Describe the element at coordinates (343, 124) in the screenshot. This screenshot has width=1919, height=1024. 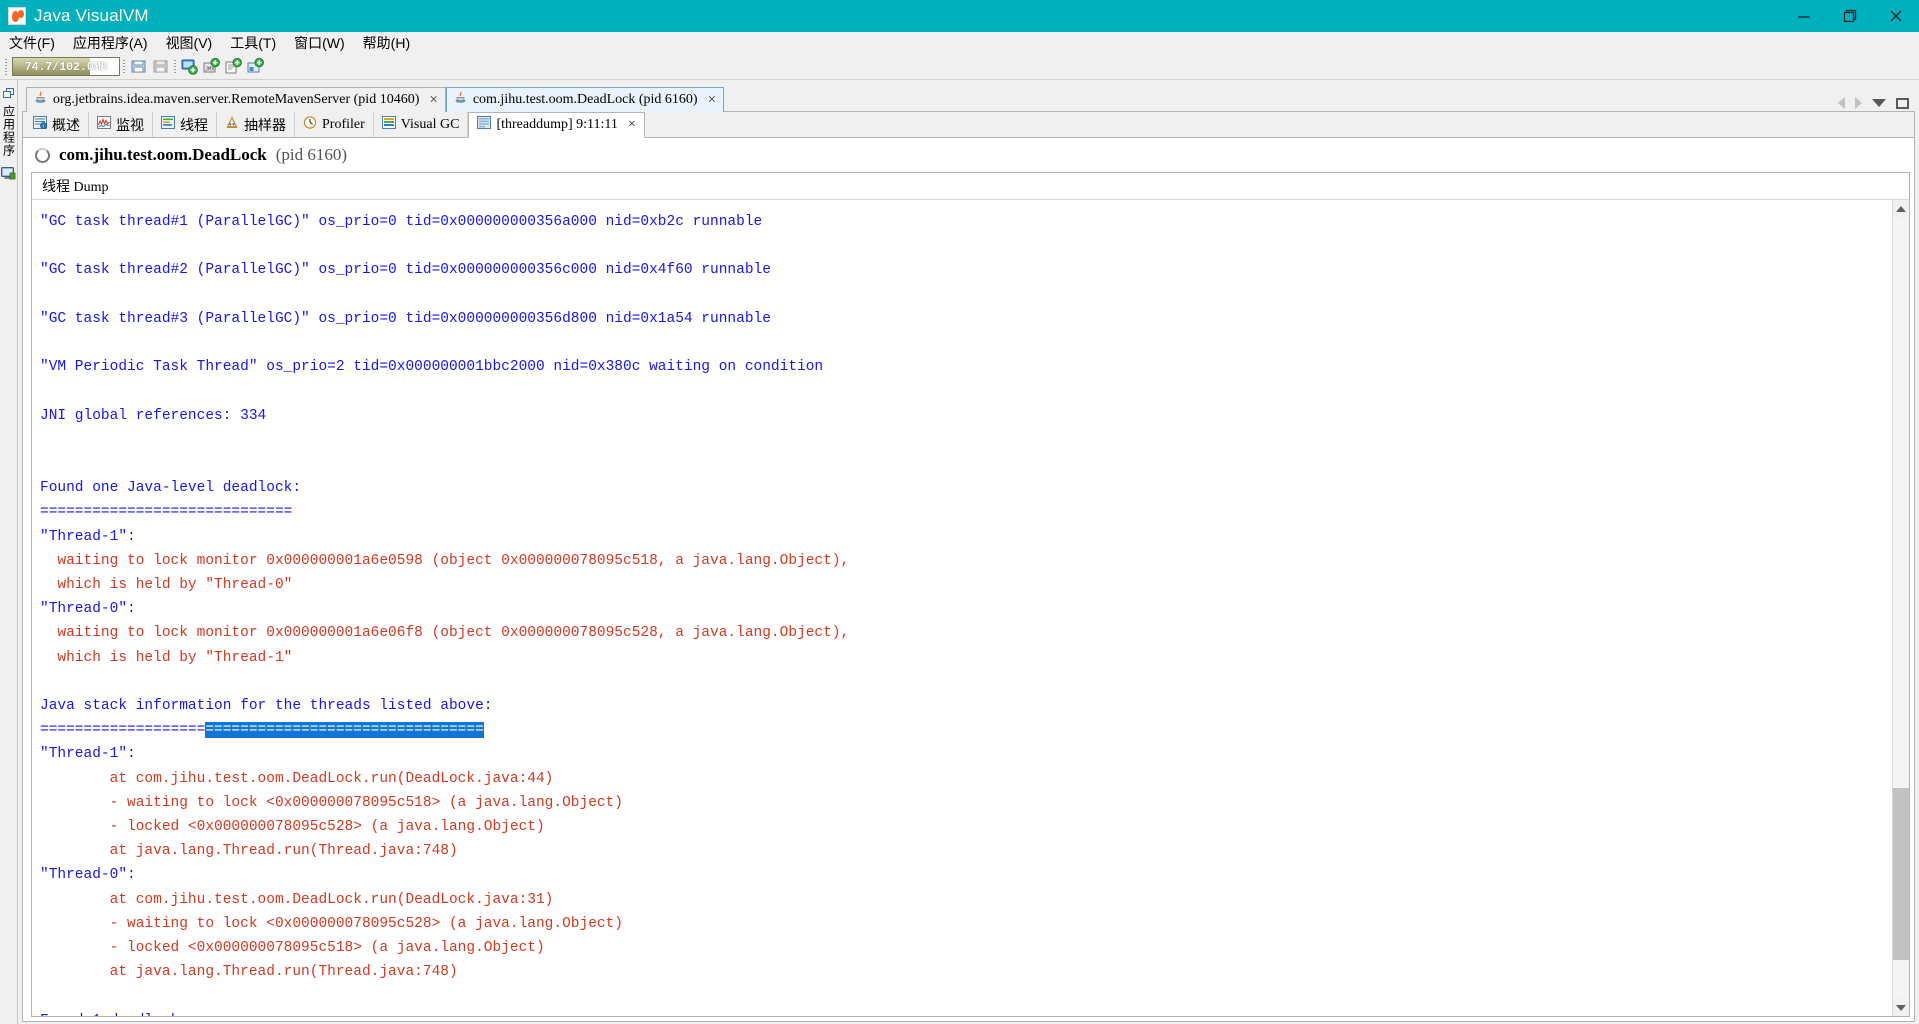
I see `tab-label: Profiler` at that location.